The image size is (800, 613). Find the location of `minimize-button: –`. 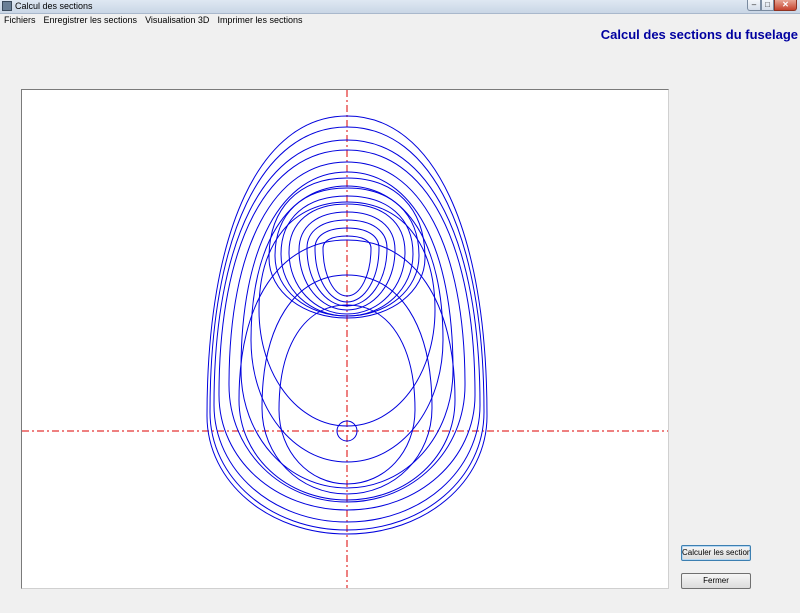

minimize-button: – is located at coordinates (754, 5).